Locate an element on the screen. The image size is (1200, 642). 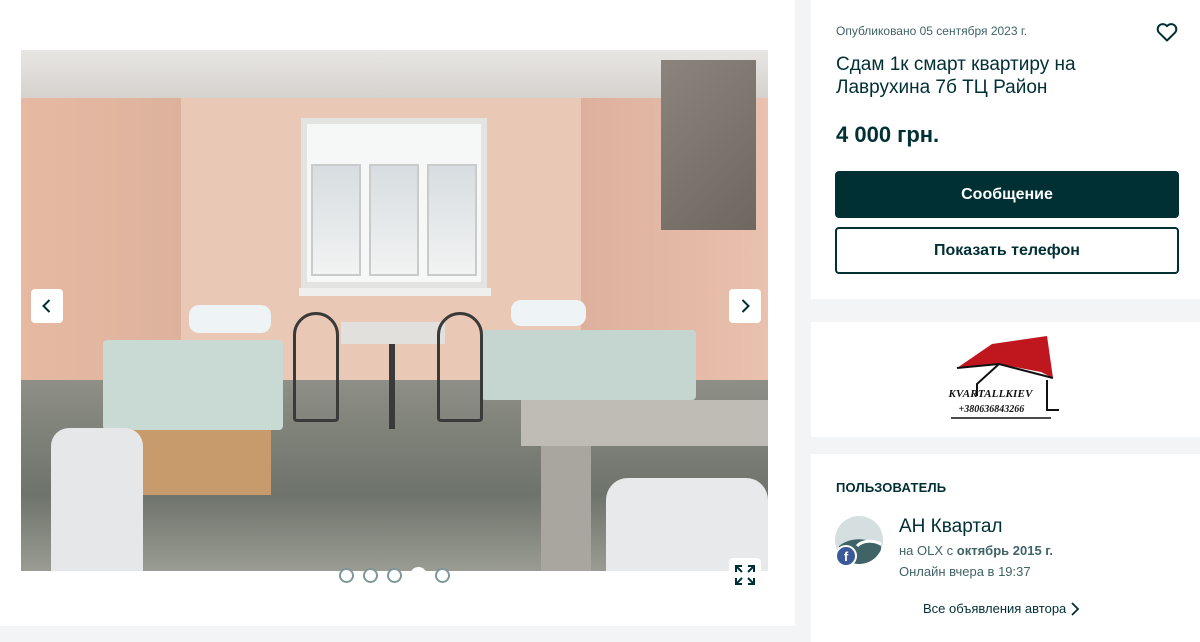
seller-since: на OLX с октябрь 2015 г. is located at coordinates (976, 550).